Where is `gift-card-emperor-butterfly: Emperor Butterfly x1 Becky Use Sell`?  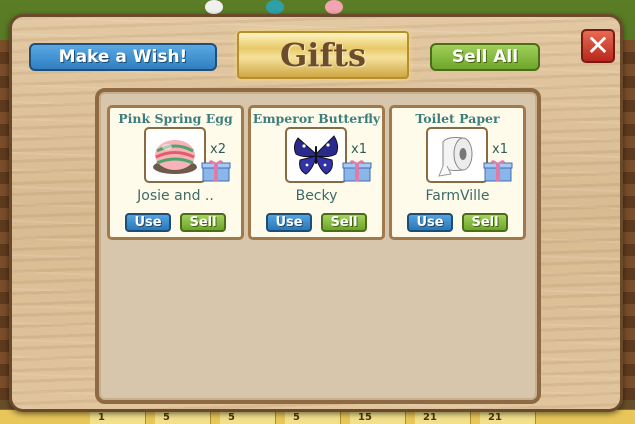 gift-card-emperor-butterfly: Emperor Butterfly x1 Becky Use Sell is located at coordinates (316, 172).